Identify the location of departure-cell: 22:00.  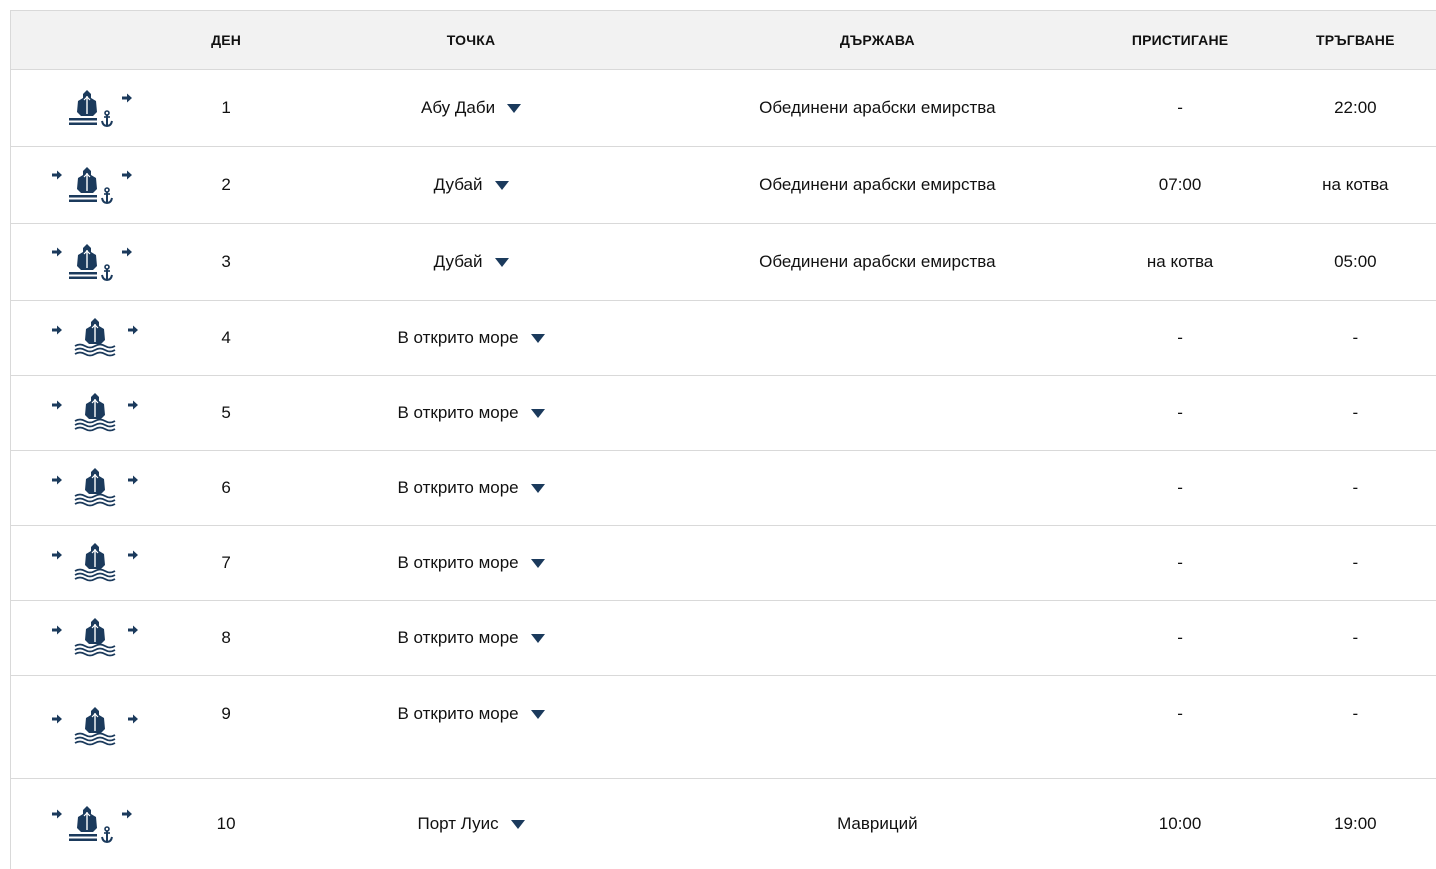
(1355, 107).